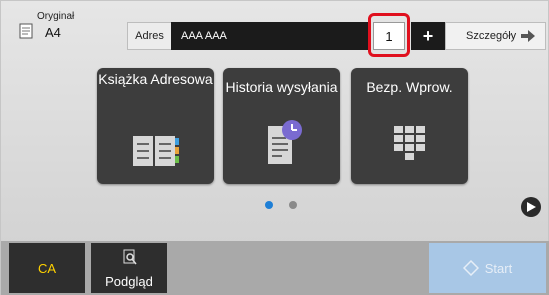 The width and height of the screenshot is (549, 295). I want to click on next-page-button, so click(531, 207).